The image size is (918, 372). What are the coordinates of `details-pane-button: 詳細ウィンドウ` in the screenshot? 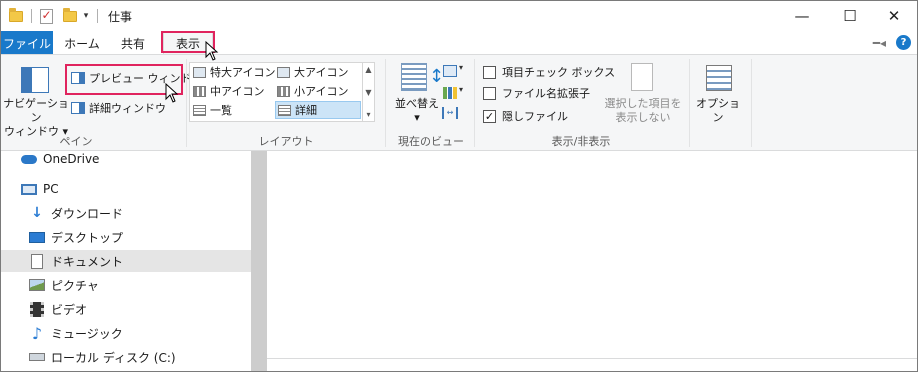 It's located at (118, 108).